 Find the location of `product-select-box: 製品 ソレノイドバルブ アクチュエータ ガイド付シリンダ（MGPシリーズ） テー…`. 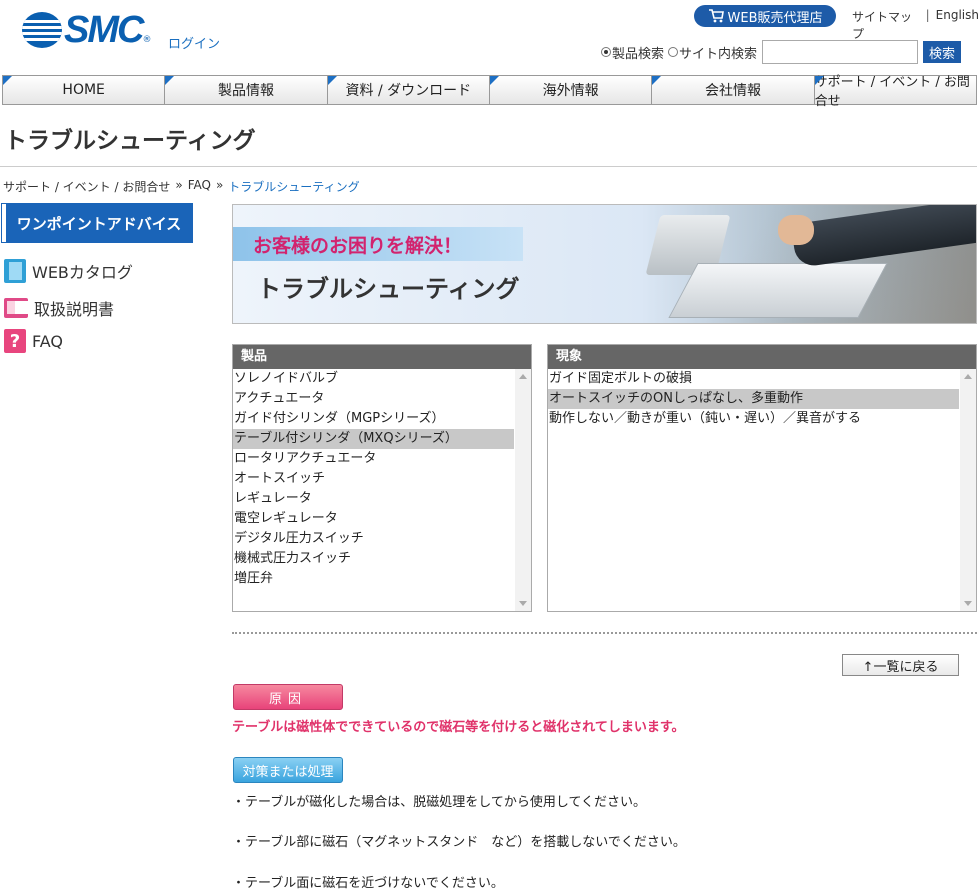

product-select-box: 製品 ソレノイドバルブ アクチュエータ ガイド付シリンダ（MGPシリーズ） テー… is located at coordinates (382, 478).